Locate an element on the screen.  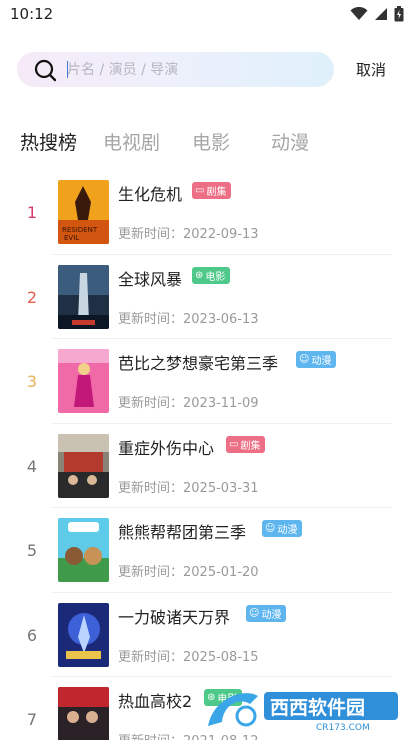
search-bar is located at coordinates (175, 69).